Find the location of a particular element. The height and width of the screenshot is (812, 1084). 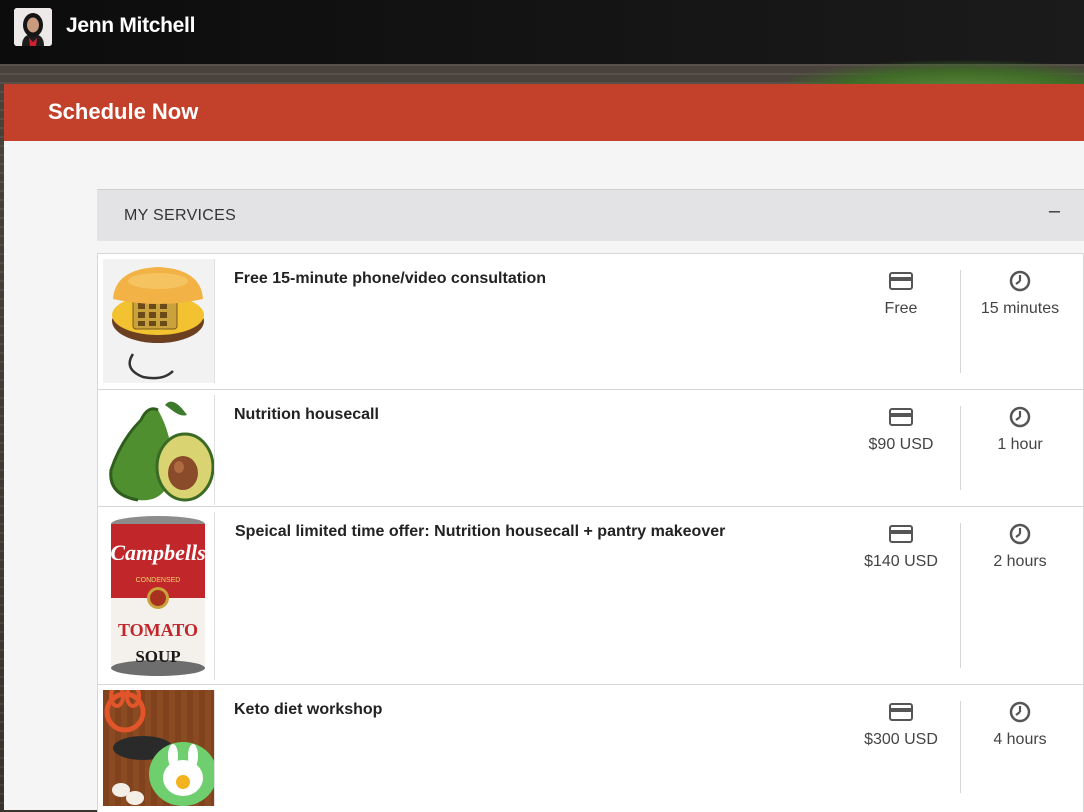

service-duration: 2 hours is located at coordinates (1019, 595).